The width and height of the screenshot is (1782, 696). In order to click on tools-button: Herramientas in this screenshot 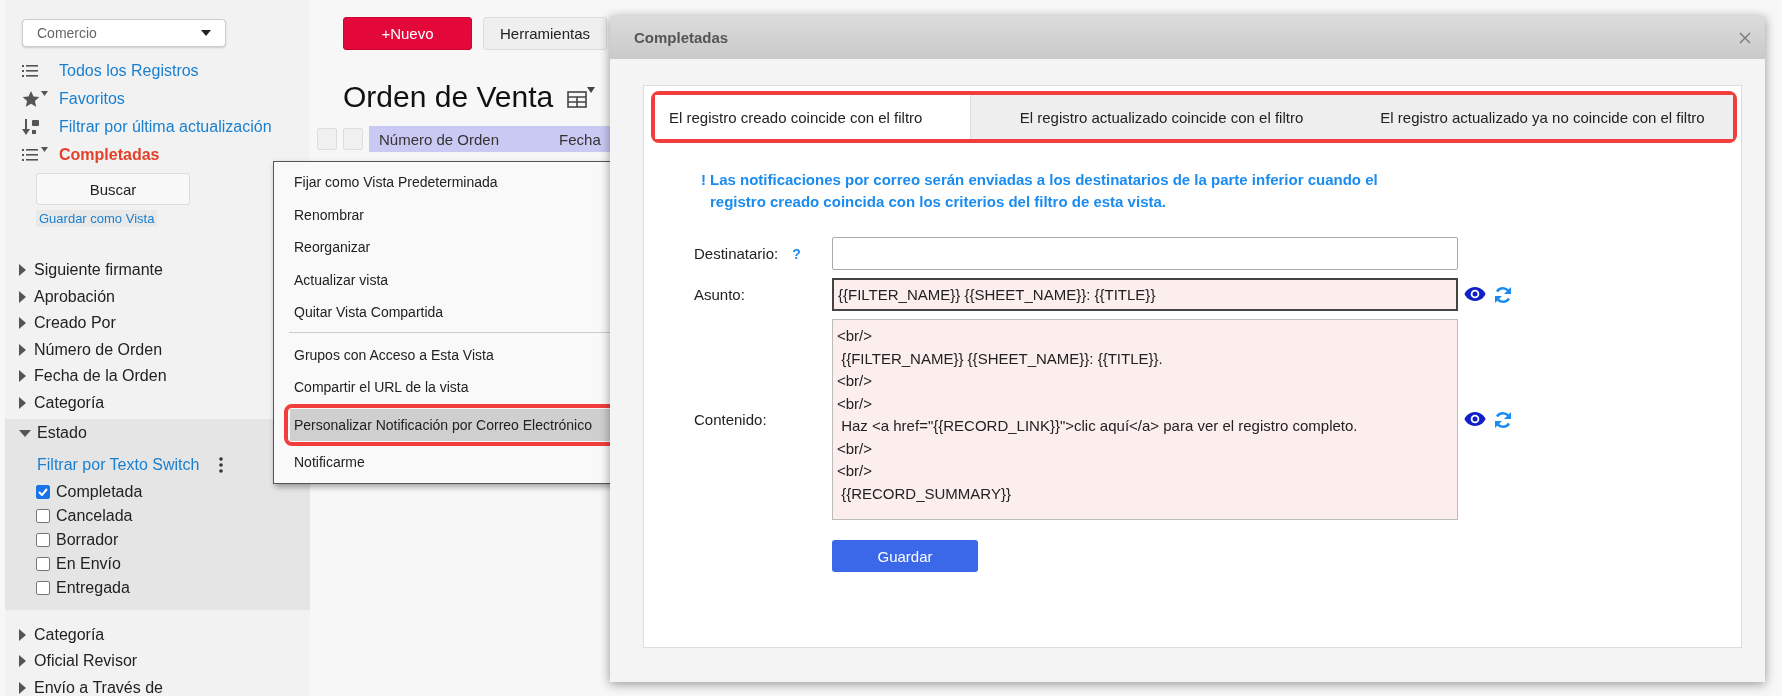, I will do `click(545, 33)`.